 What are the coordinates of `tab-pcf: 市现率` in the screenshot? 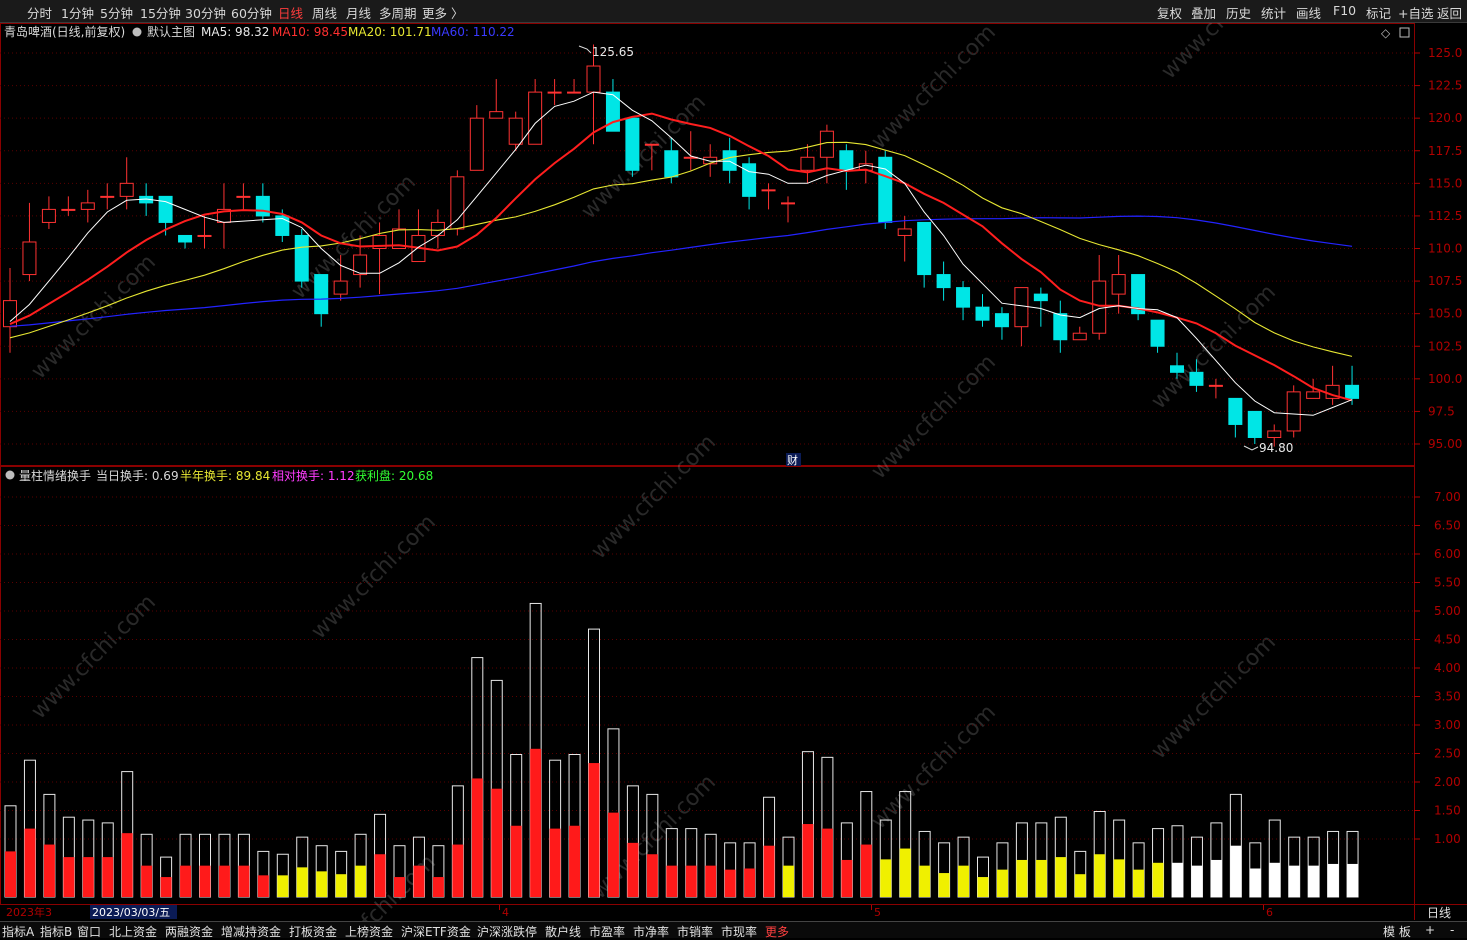 It's located at (739, 931).